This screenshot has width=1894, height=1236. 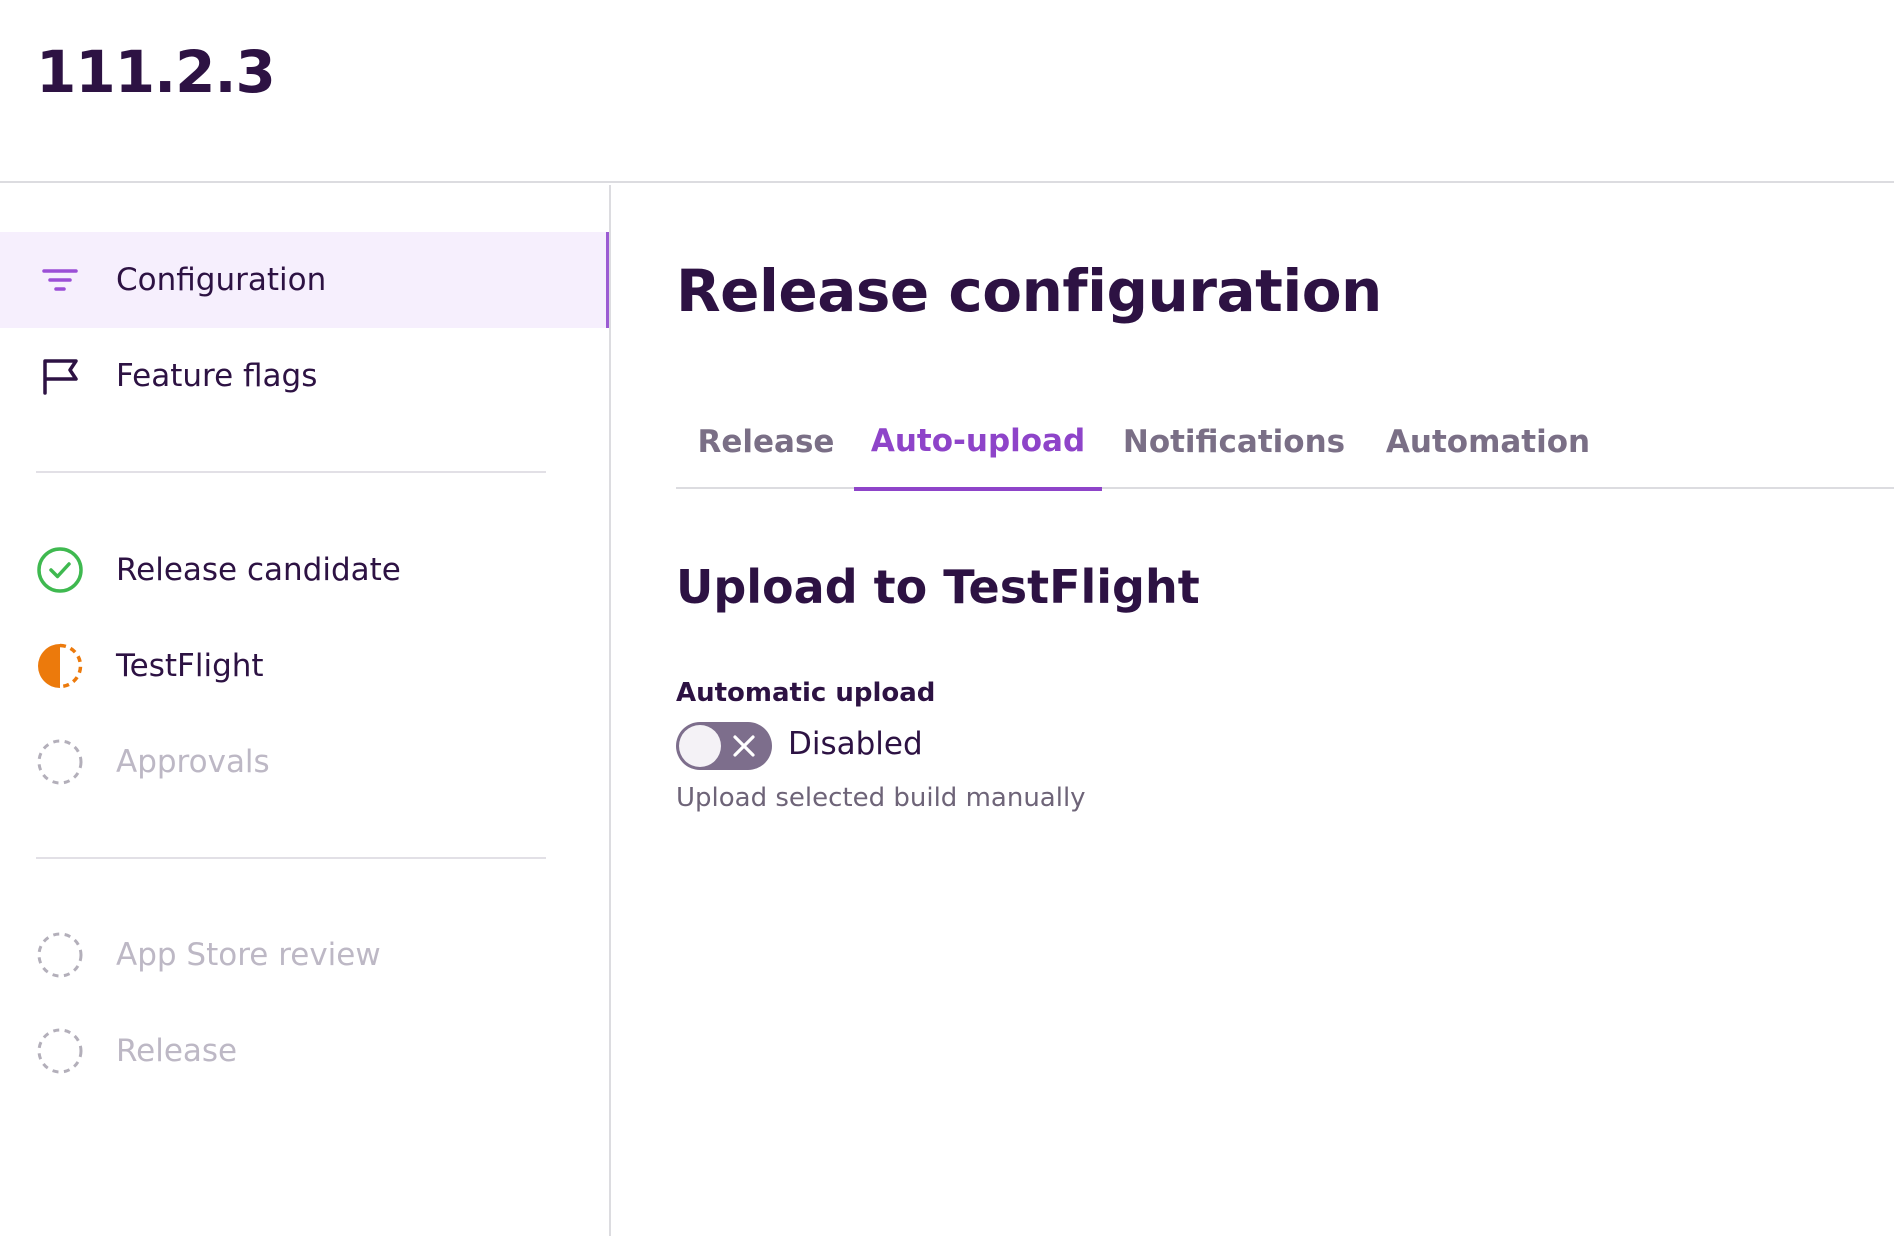 What do you see at coordinates (221, 280) in the screenshot?
I see `sidebar-item-label: Configuration` at bounding box center [221, 280].